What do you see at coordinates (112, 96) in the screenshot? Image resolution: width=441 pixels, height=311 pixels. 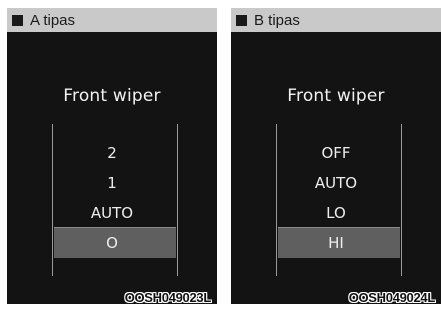 I see `panel-a-screen-title: Front wiper` at bounding box center [112, 96].